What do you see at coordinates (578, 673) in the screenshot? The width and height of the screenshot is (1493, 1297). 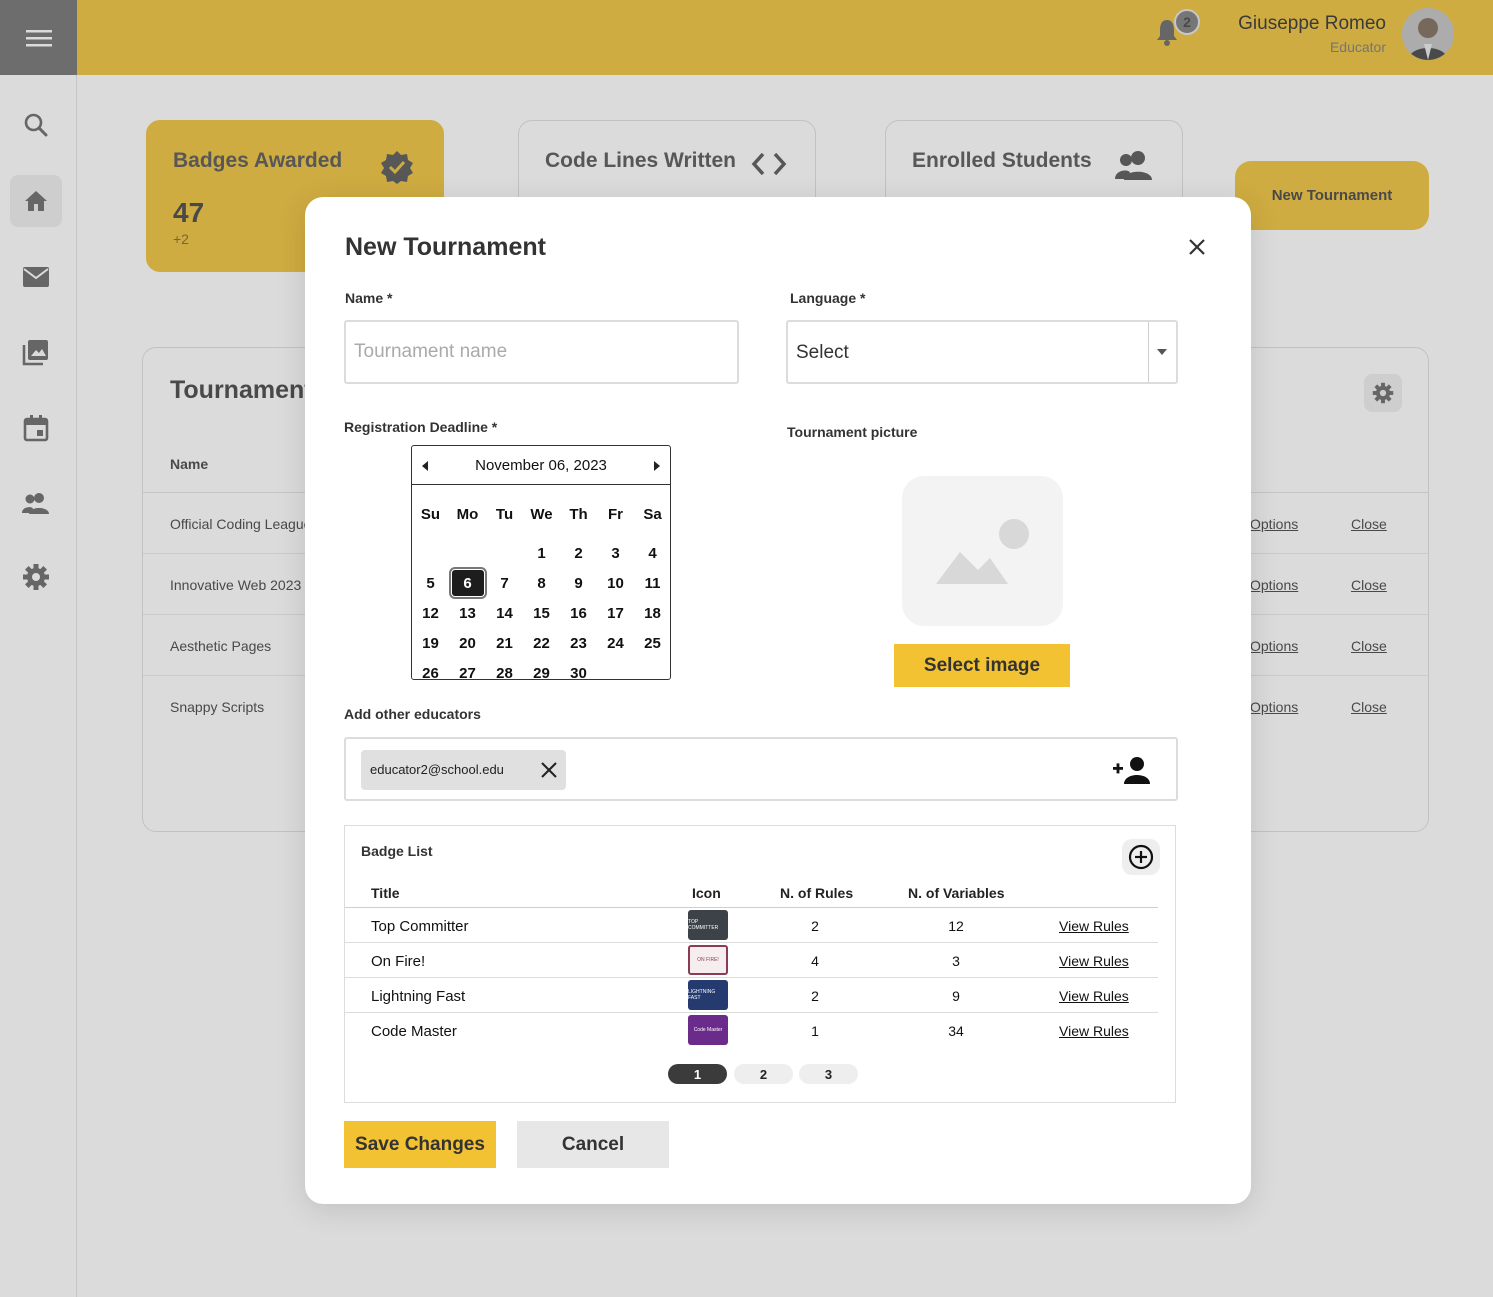 I see `calendar-day: 30` at bounding box center [578, 673].